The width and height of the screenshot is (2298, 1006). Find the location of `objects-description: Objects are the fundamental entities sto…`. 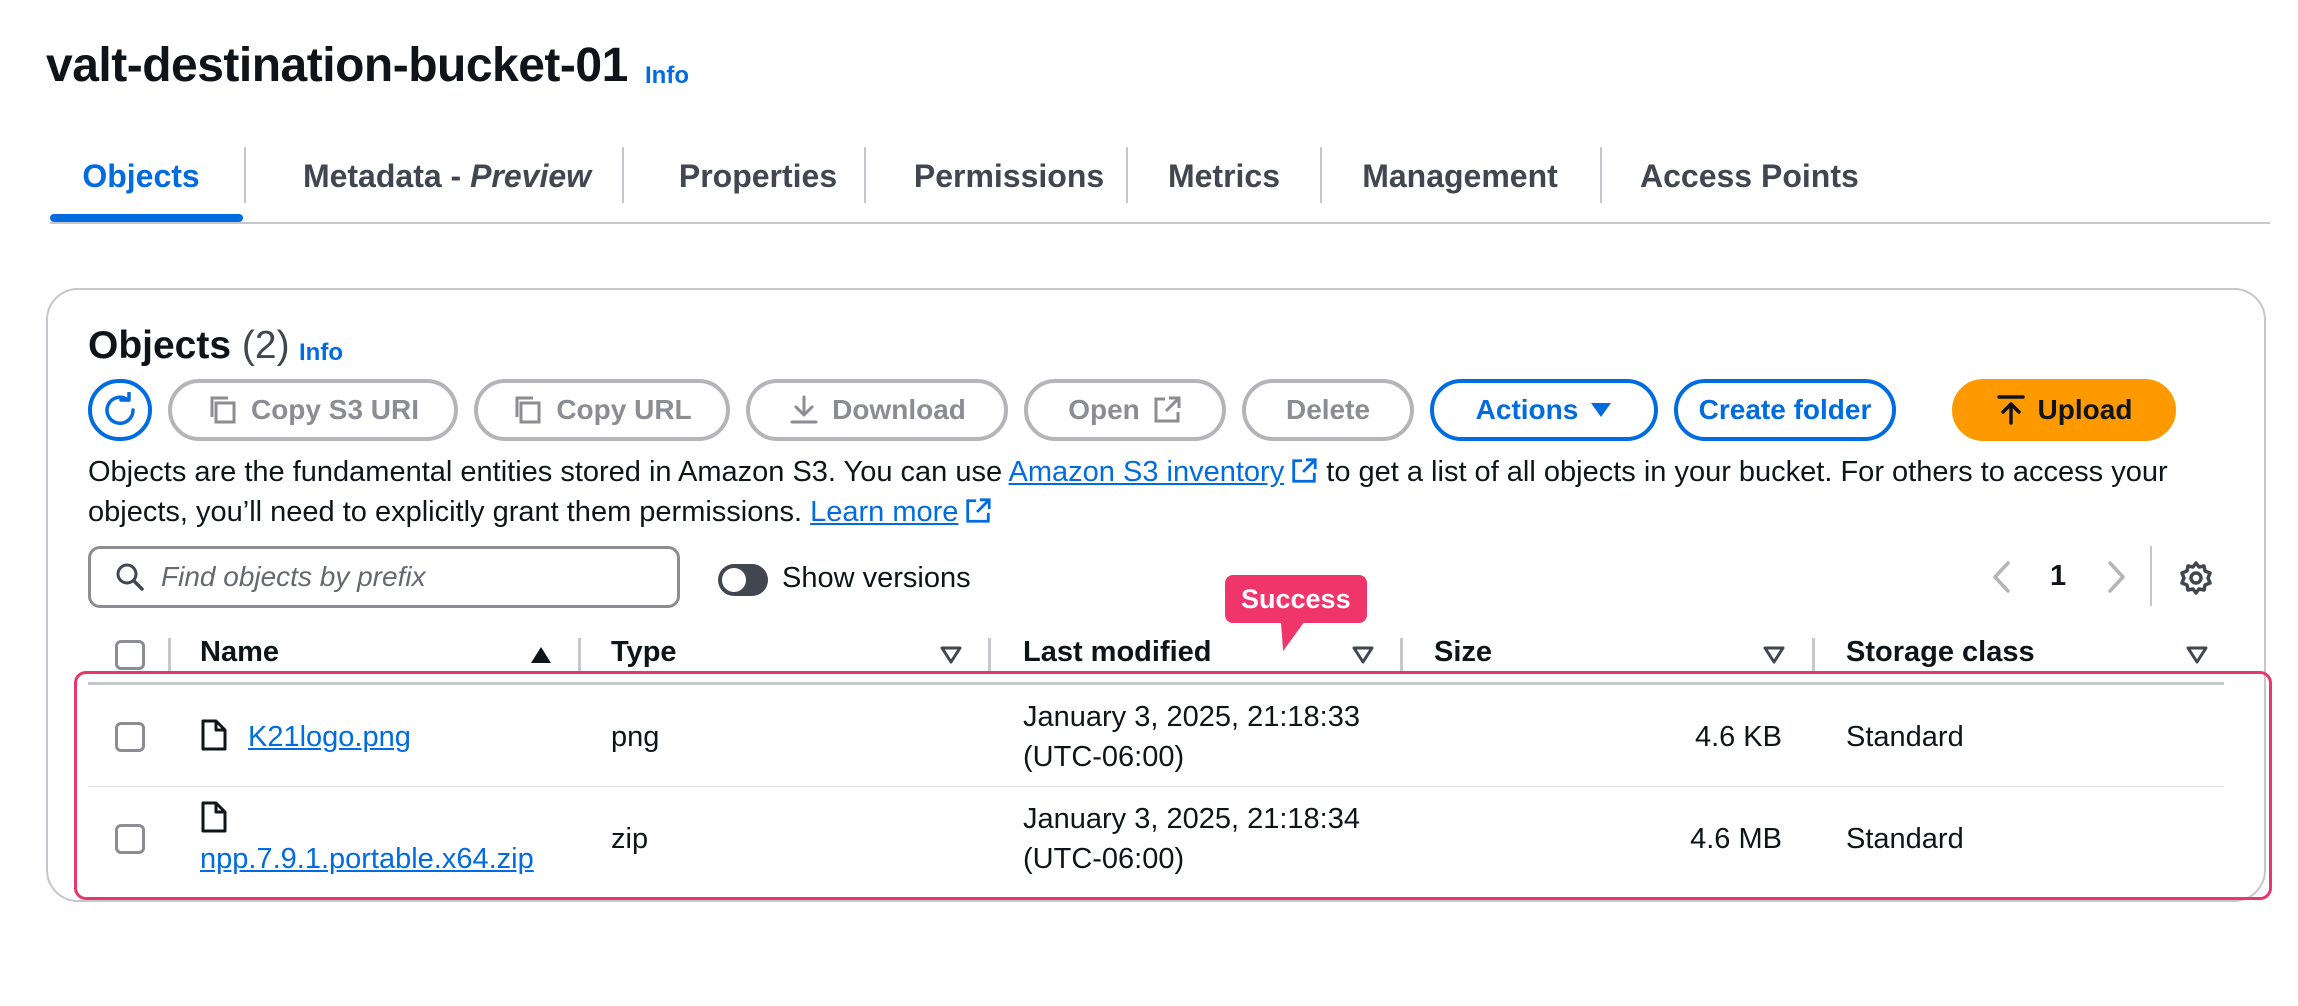

objects-description: Objects are the fundamental entities sto… is located at coordinates (1128, 492).